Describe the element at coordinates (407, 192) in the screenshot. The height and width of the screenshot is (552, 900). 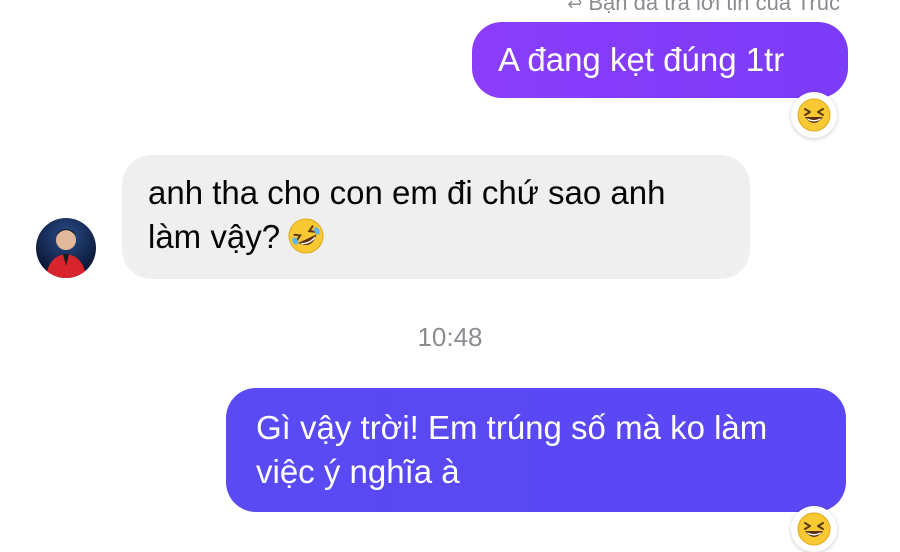
I see `message-text-line: anh tha cho con em đi chứ sao anh` at that location.